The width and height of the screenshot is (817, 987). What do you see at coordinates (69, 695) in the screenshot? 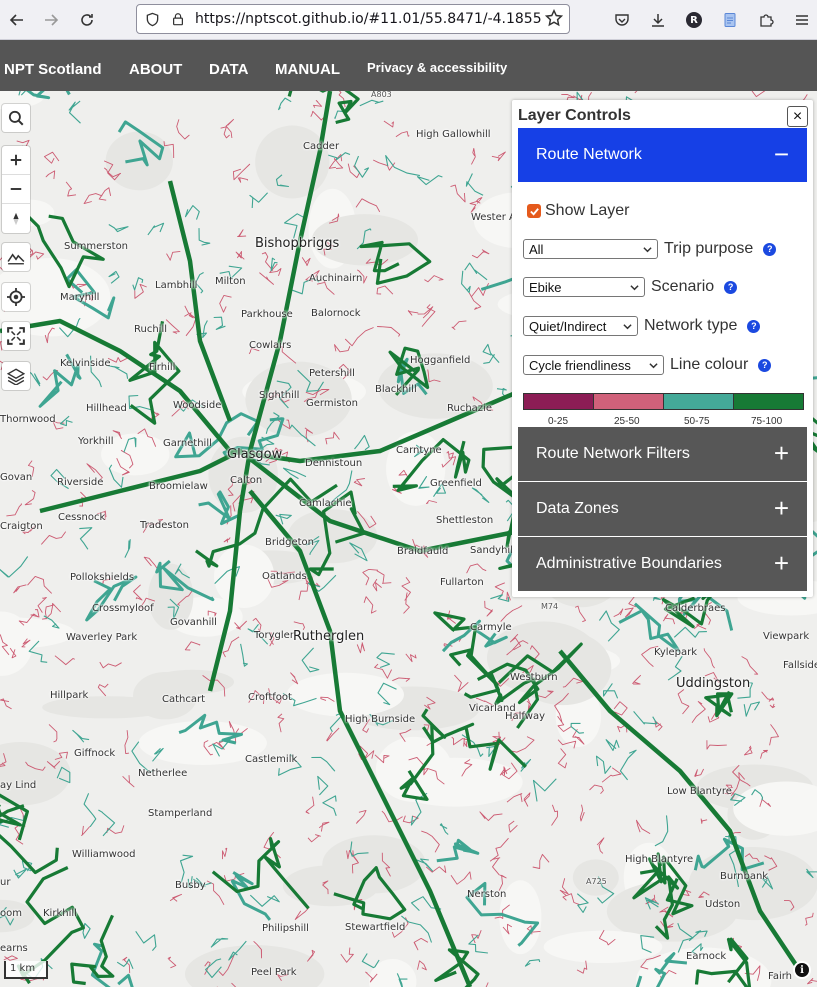
I see `place-label: Hillpark` at bounding box center [69, 695].